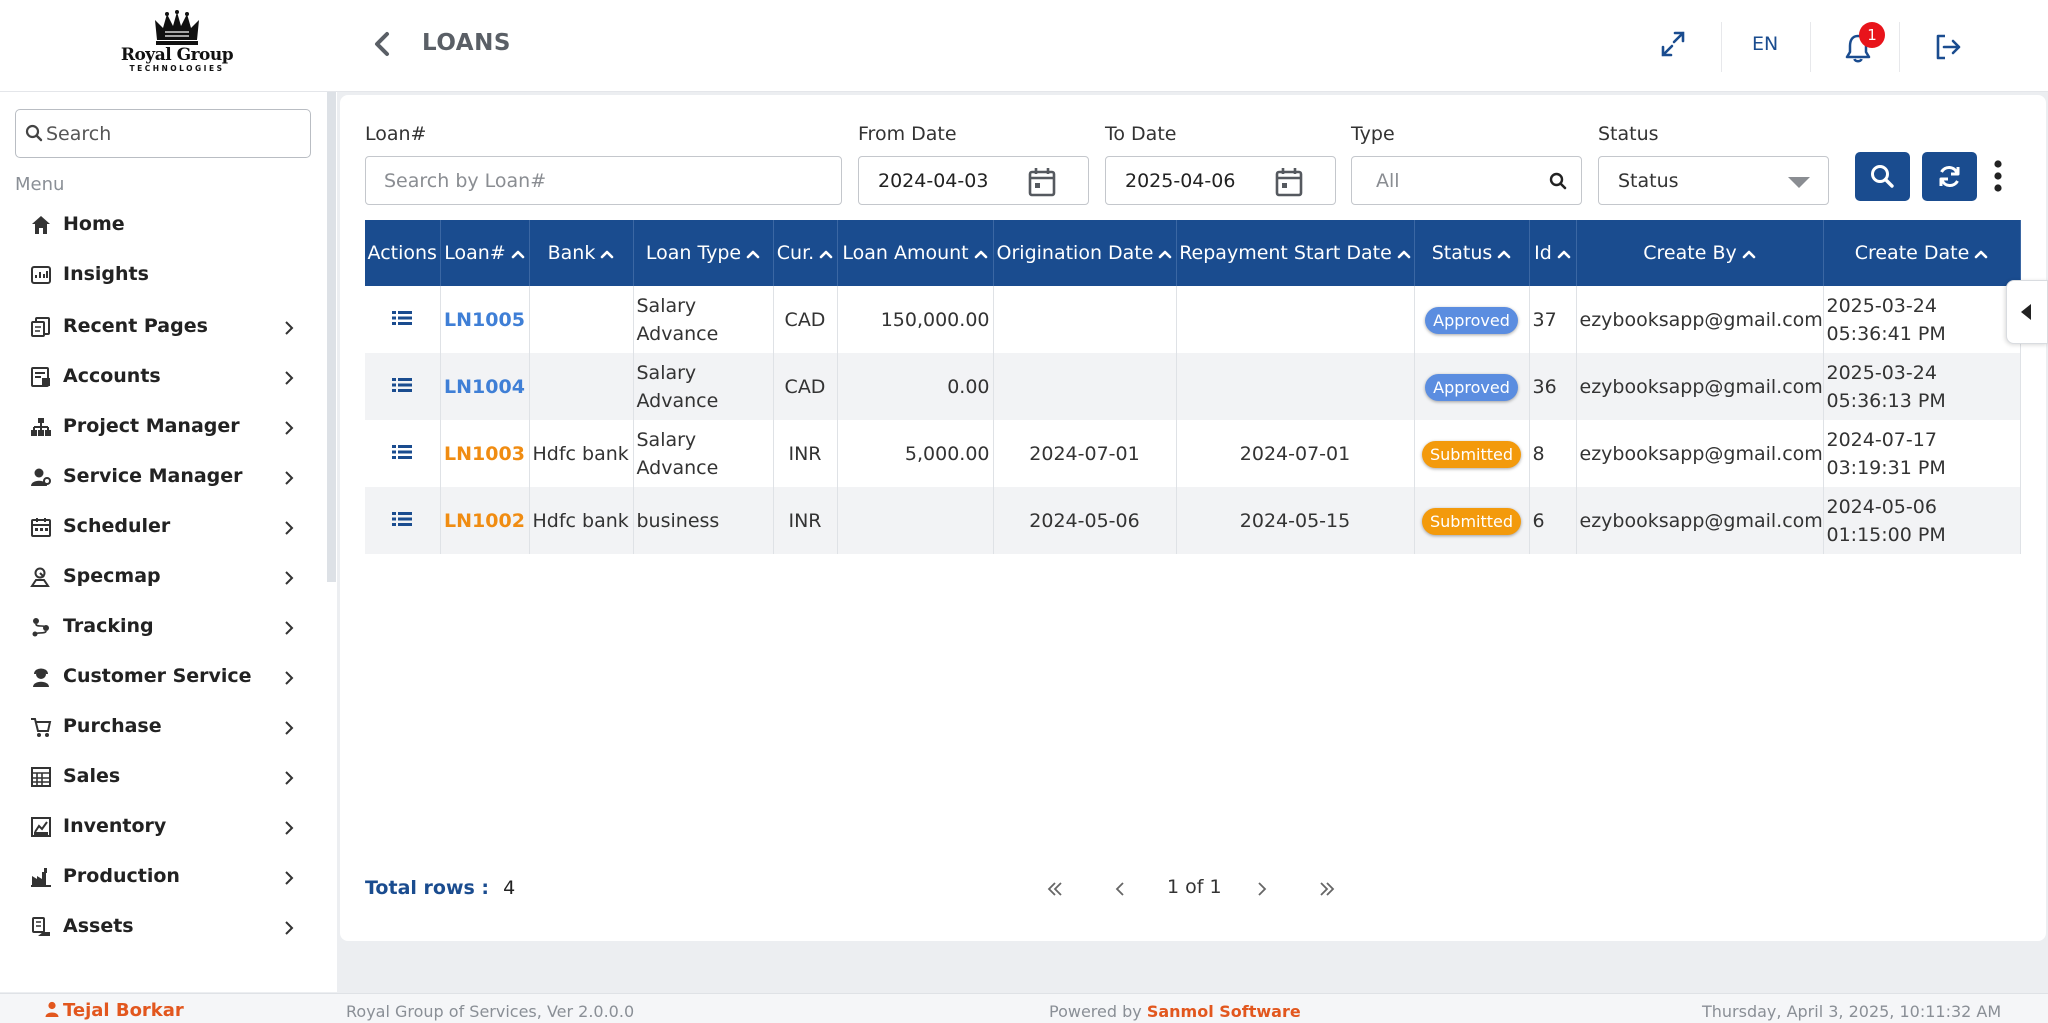 Image resolution: width=2048 pixels, height=1023 pixels. Describe the element at coordinates (915, 253) in the screenshot. I see `column-header-loan-amount: Loan Amount` at that location.